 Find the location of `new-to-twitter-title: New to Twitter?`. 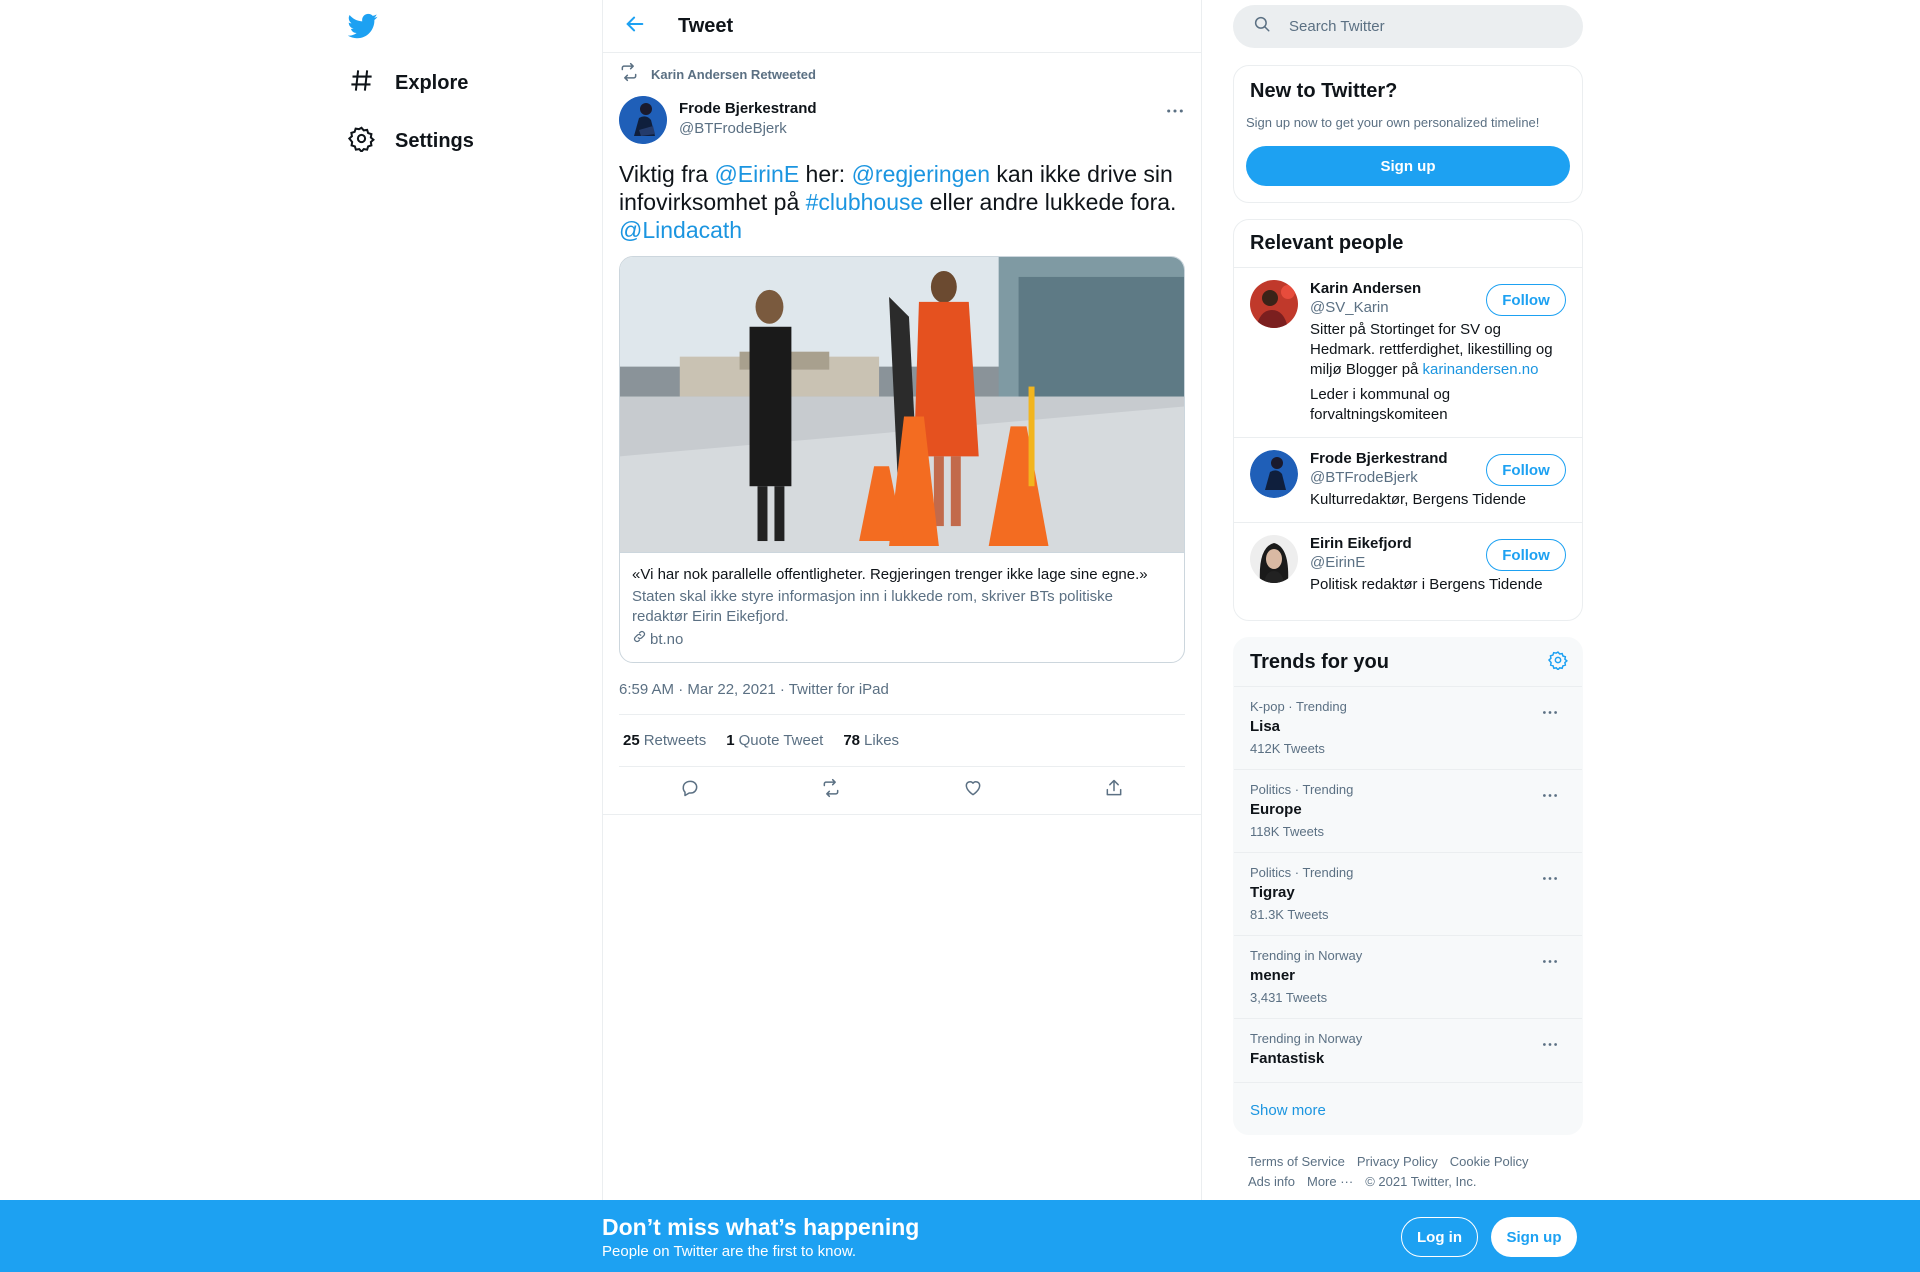

new-to-twitter-title: New to Twitter? is located at coordinates (1324, 91).